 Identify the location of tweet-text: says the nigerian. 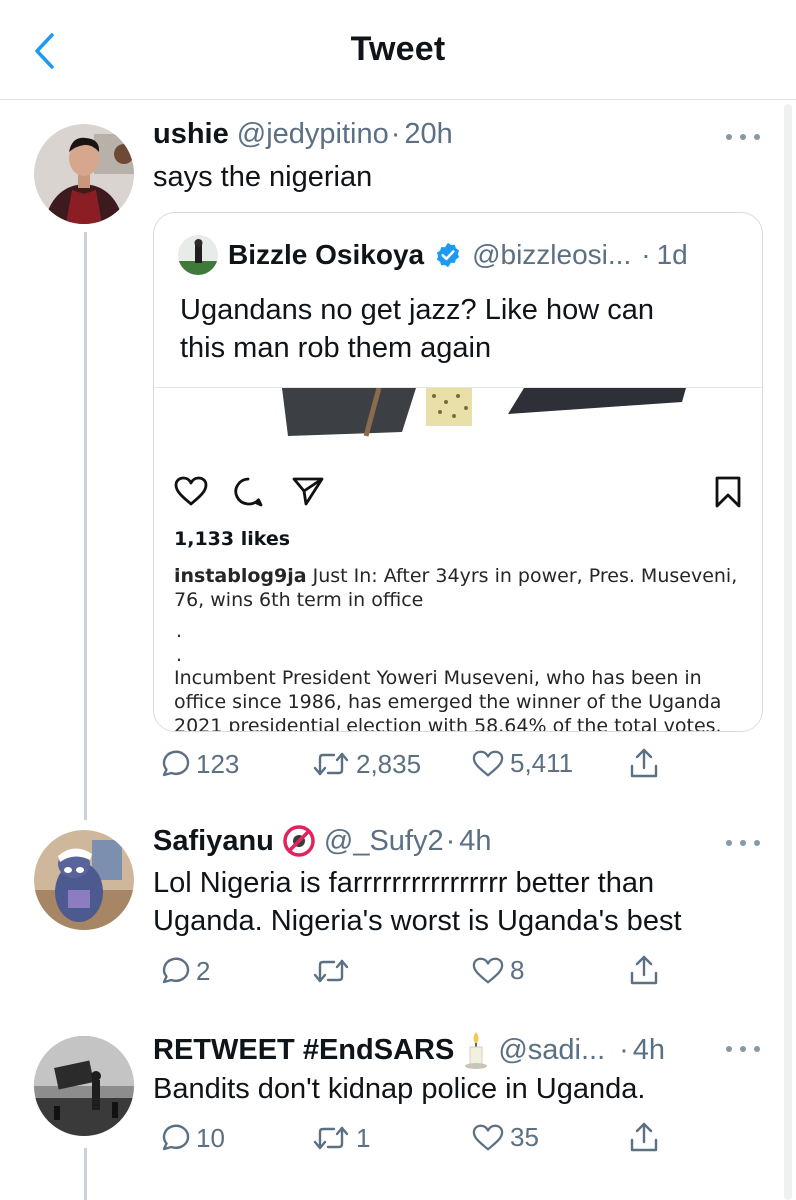
(263, 177).